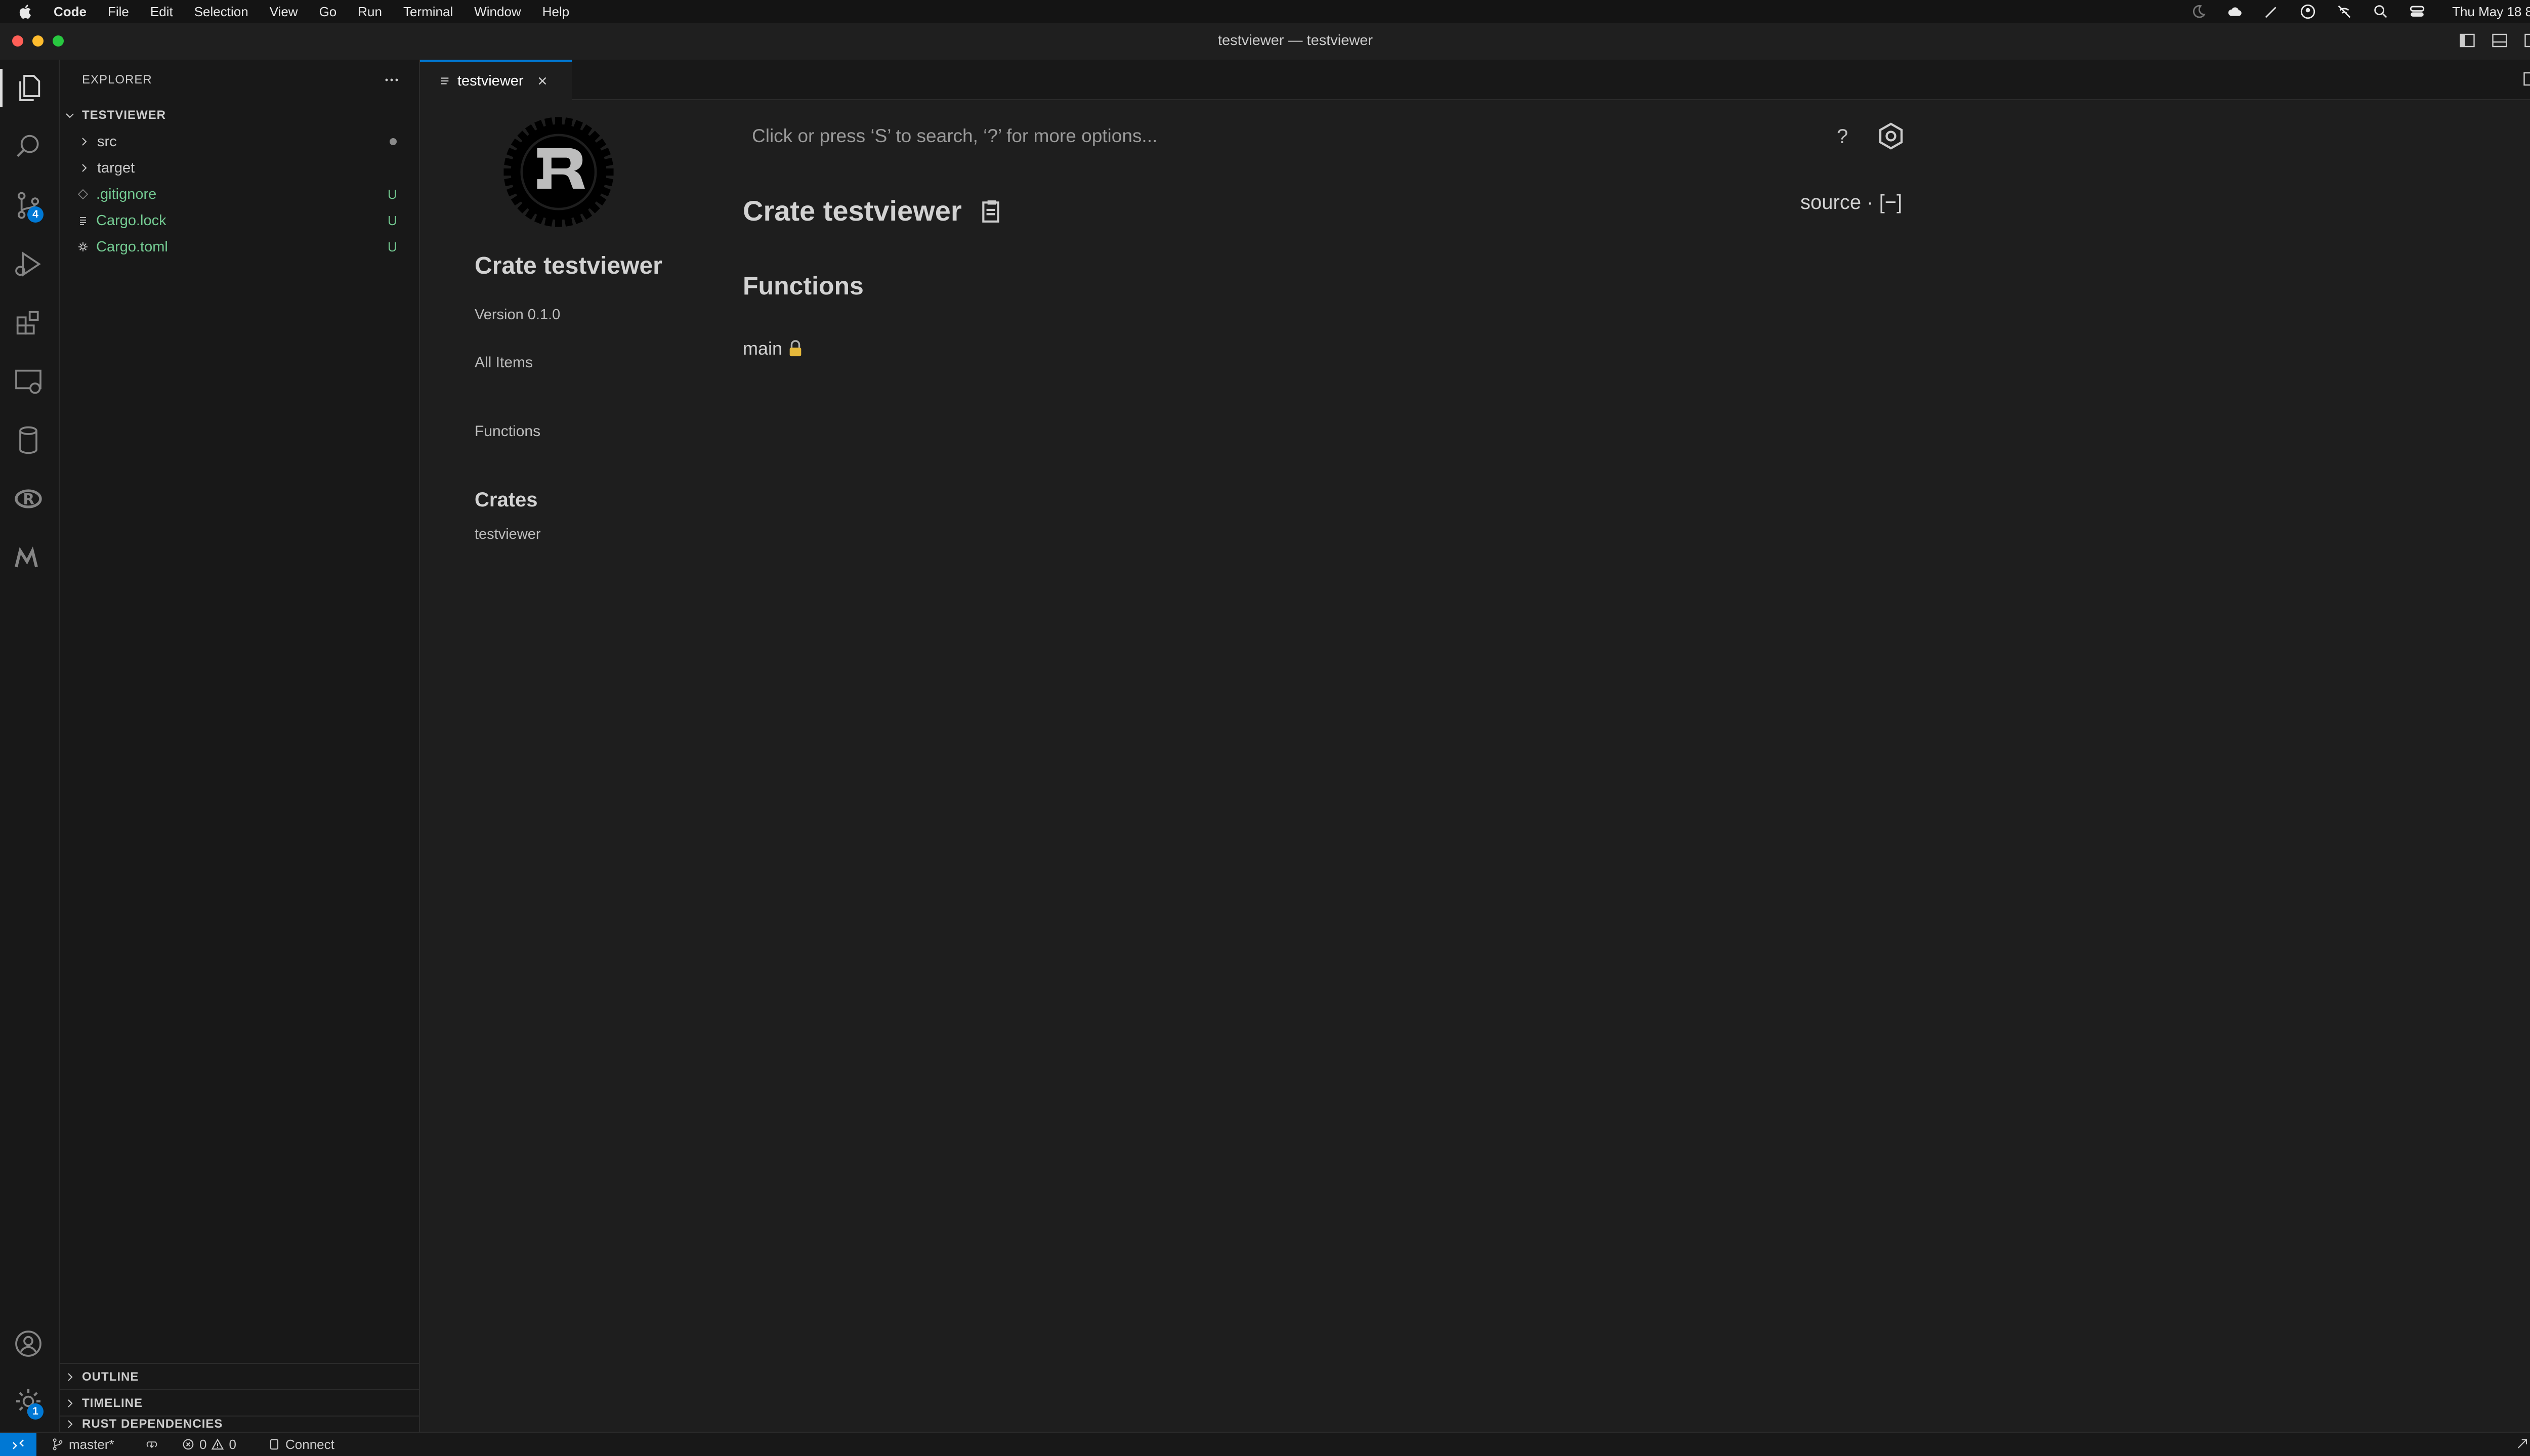 The width and height of the screenshot is (2530, 1456). Describe the element at coordinates (393, 141) in the screenshot. I see `modified-dot` at that location.